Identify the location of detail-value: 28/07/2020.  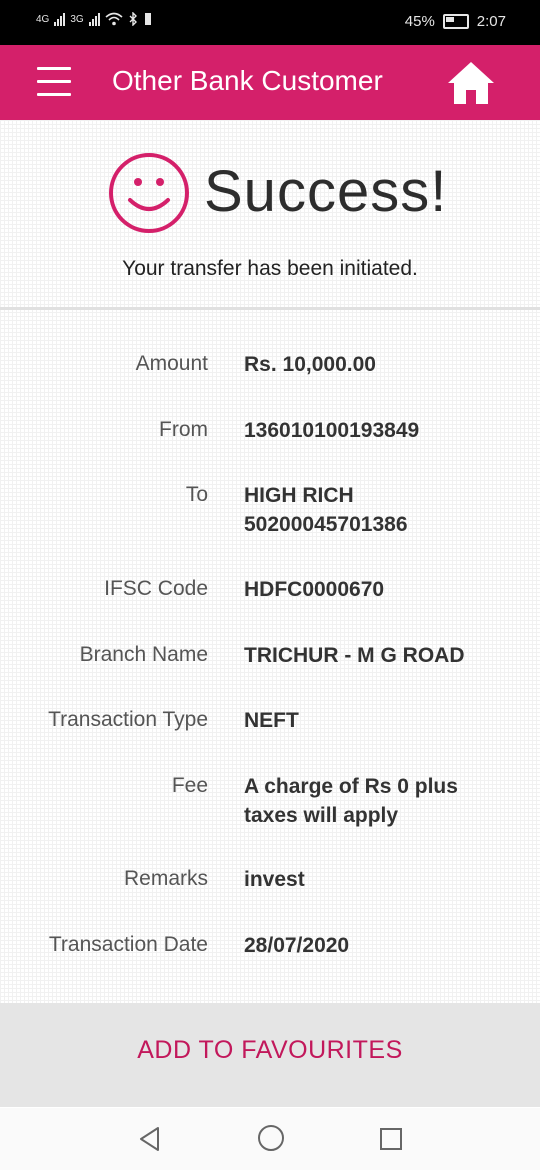
(296, 945).